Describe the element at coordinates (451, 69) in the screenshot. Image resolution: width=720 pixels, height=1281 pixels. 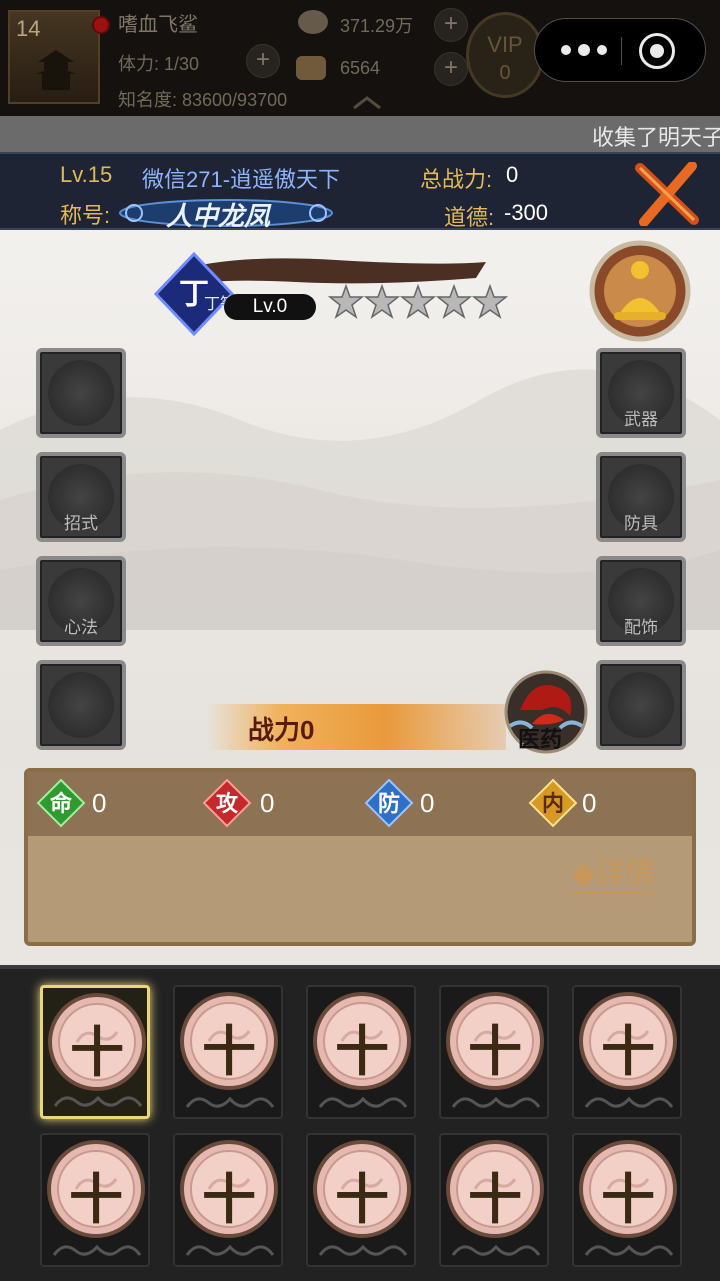
I see `add-gold-button: +` at that location.